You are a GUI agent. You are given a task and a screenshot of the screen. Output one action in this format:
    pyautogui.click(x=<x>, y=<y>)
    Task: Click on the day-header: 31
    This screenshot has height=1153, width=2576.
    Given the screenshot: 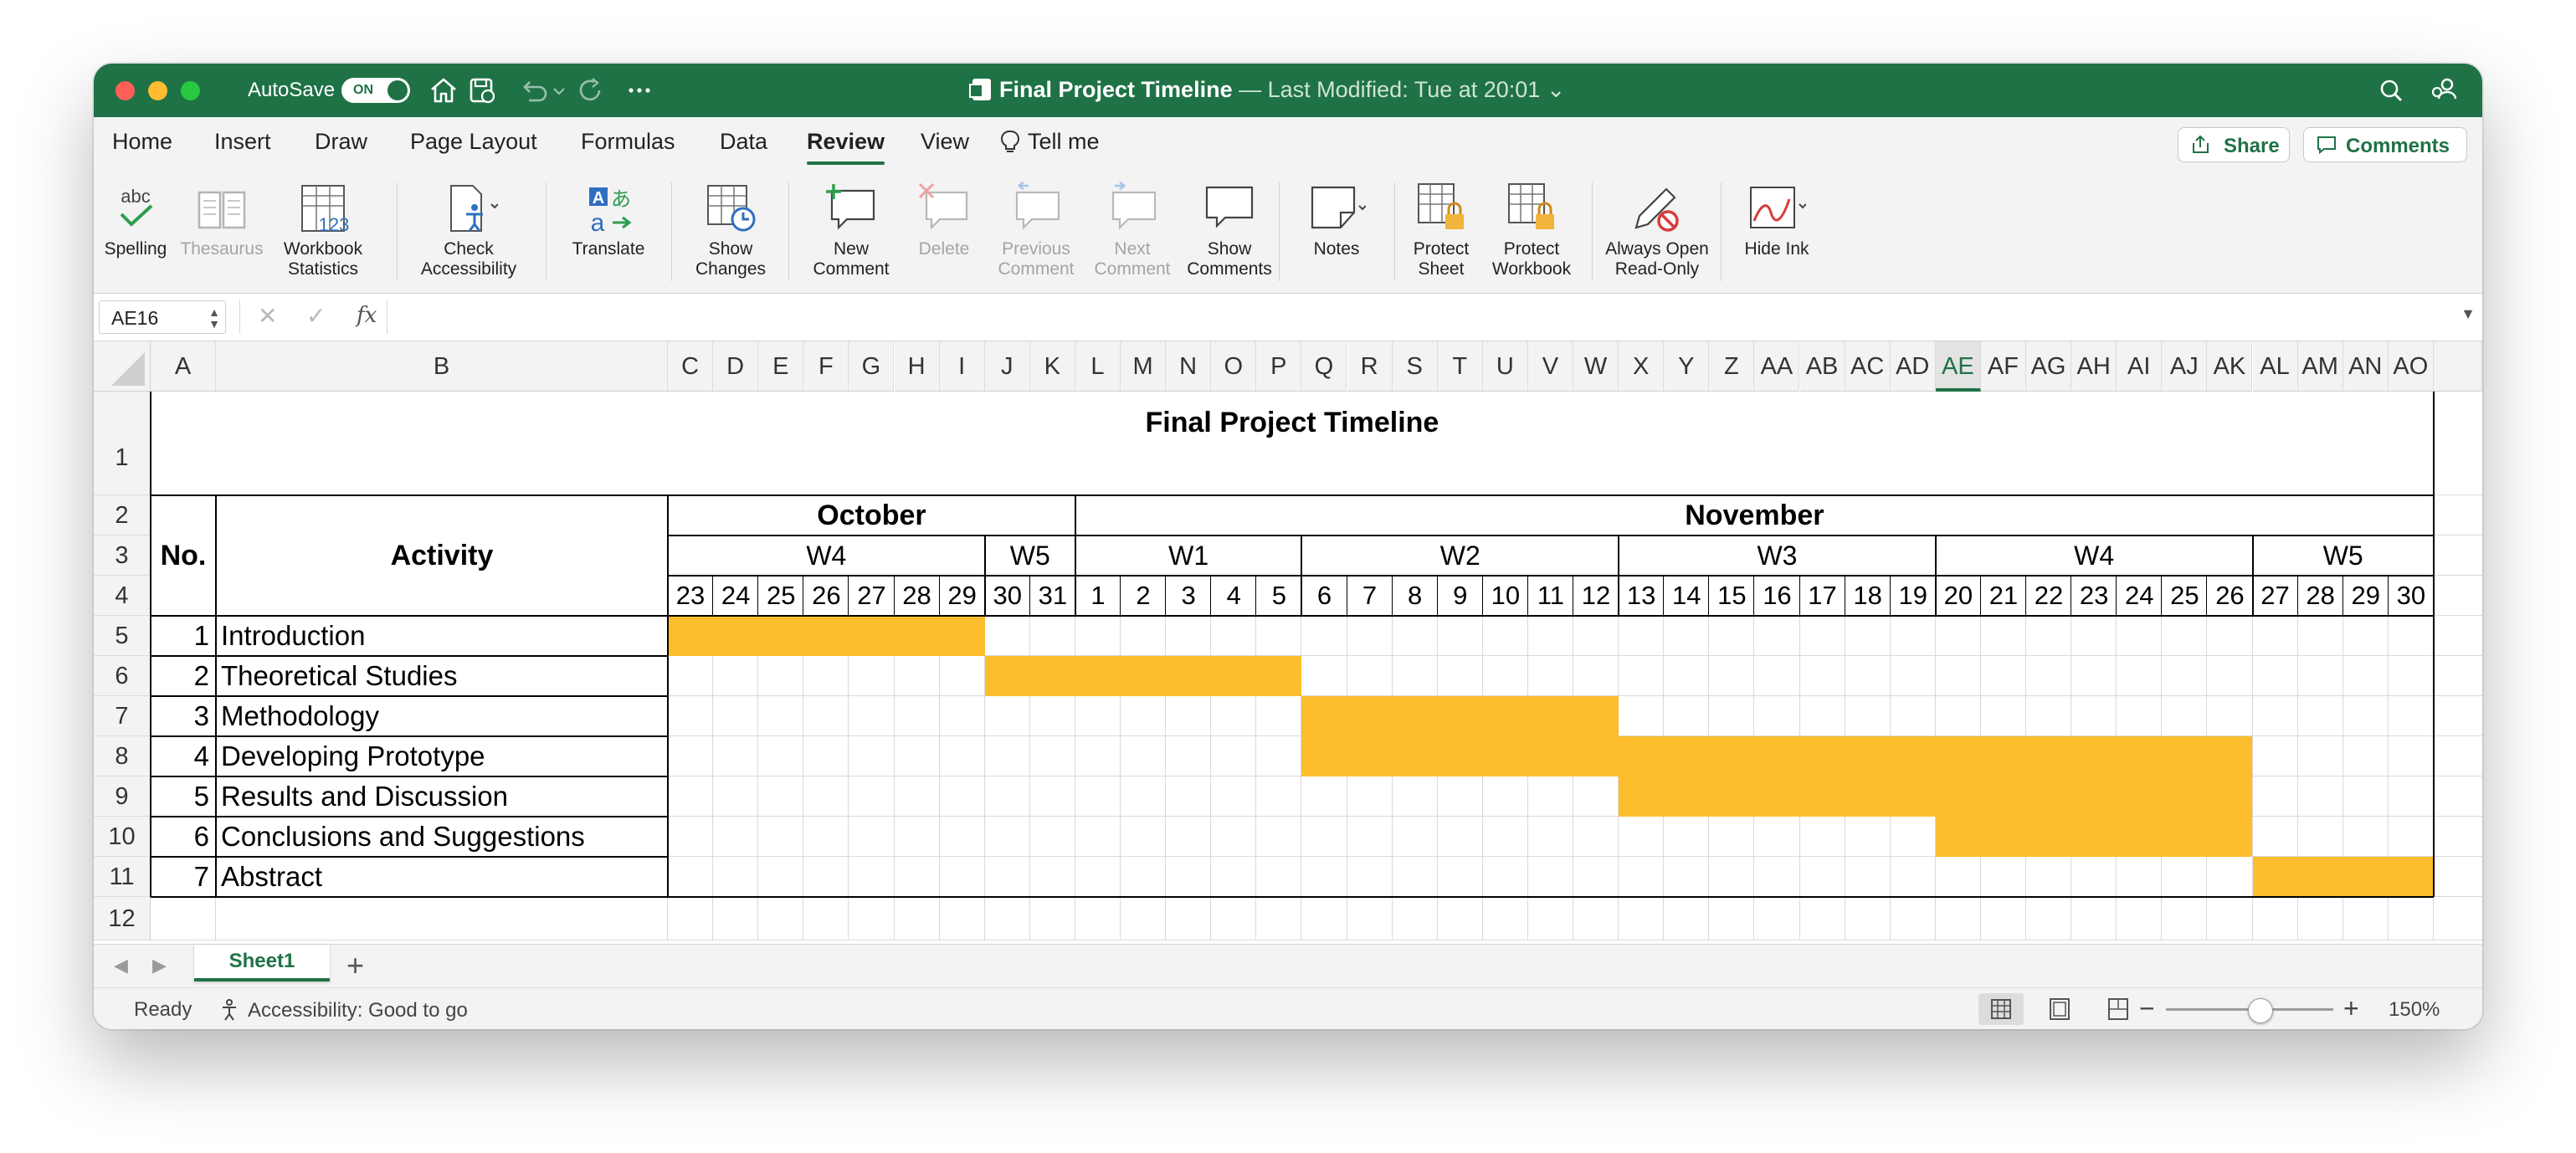 What is the action you would take?
    pyautogui.click(x=1052, y=596)
    